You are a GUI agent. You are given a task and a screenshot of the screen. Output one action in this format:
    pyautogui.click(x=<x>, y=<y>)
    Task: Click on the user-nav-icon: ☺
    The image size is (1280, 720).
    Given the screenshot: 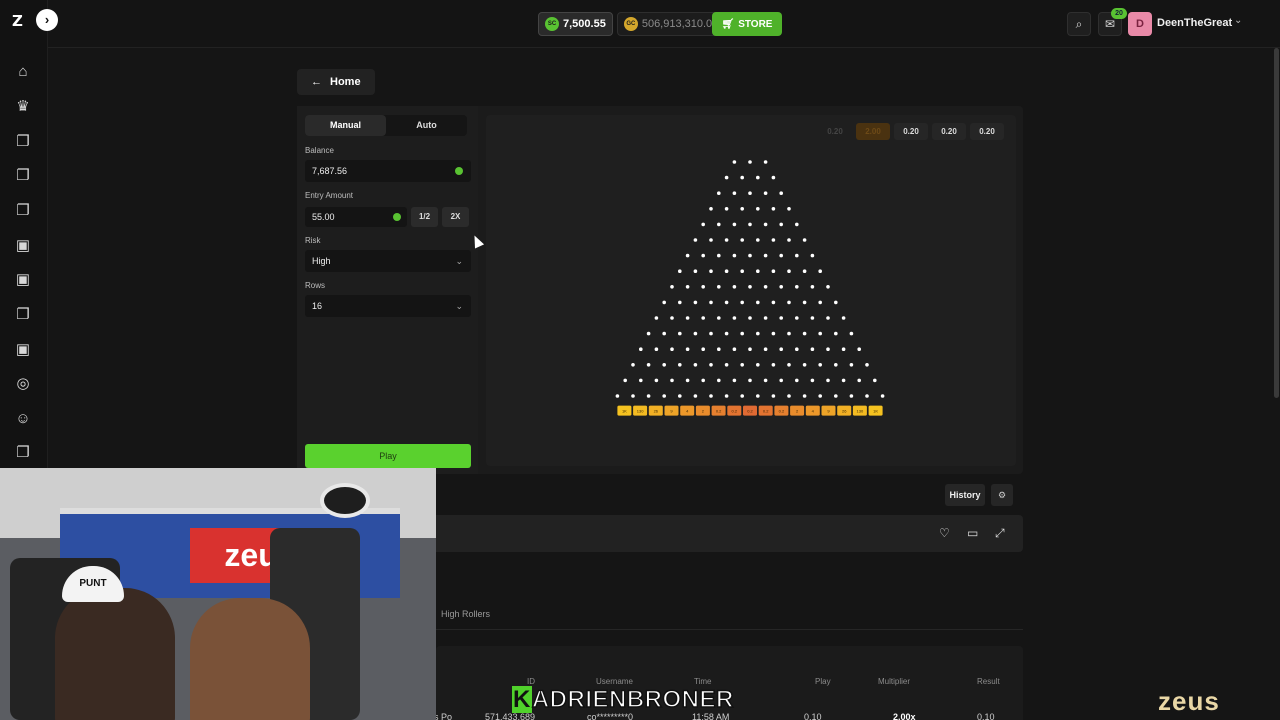 What is the action you would take?
    pyautogui.click(x=23, y=419)
    